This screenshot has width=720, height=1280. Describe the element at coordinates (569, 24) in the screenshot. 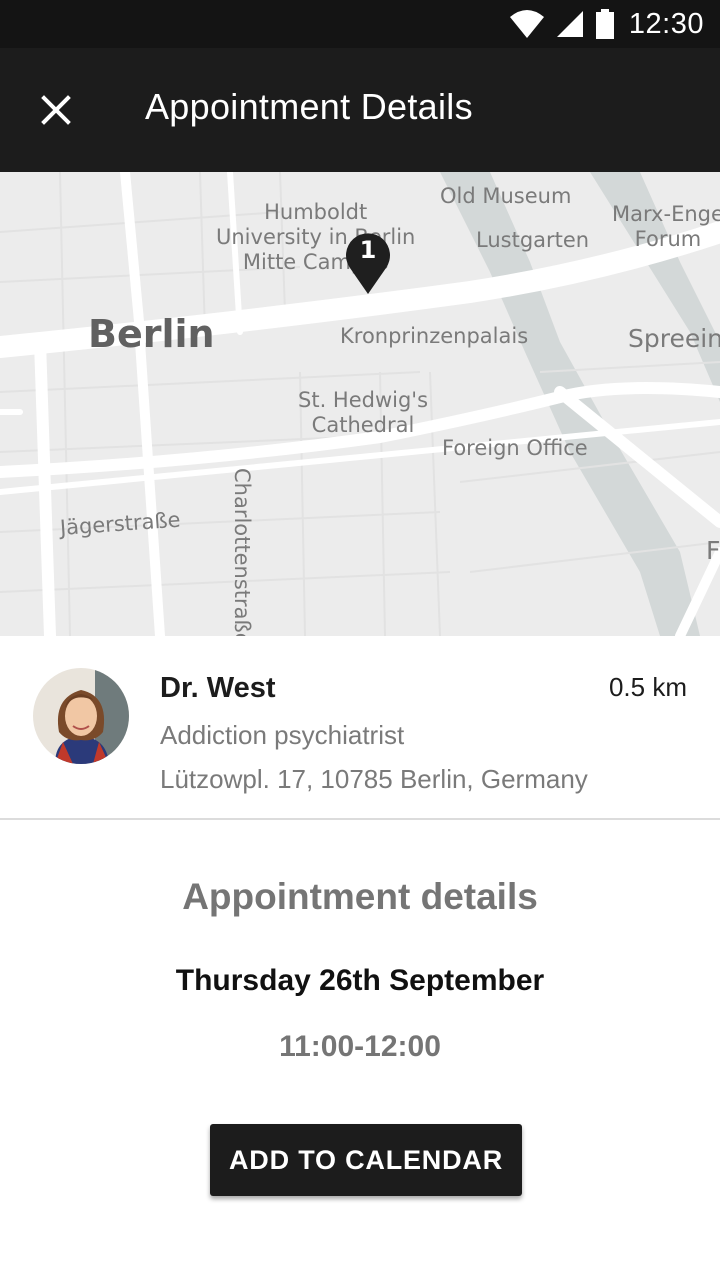

I see `cellular-signal-icon` at that location.